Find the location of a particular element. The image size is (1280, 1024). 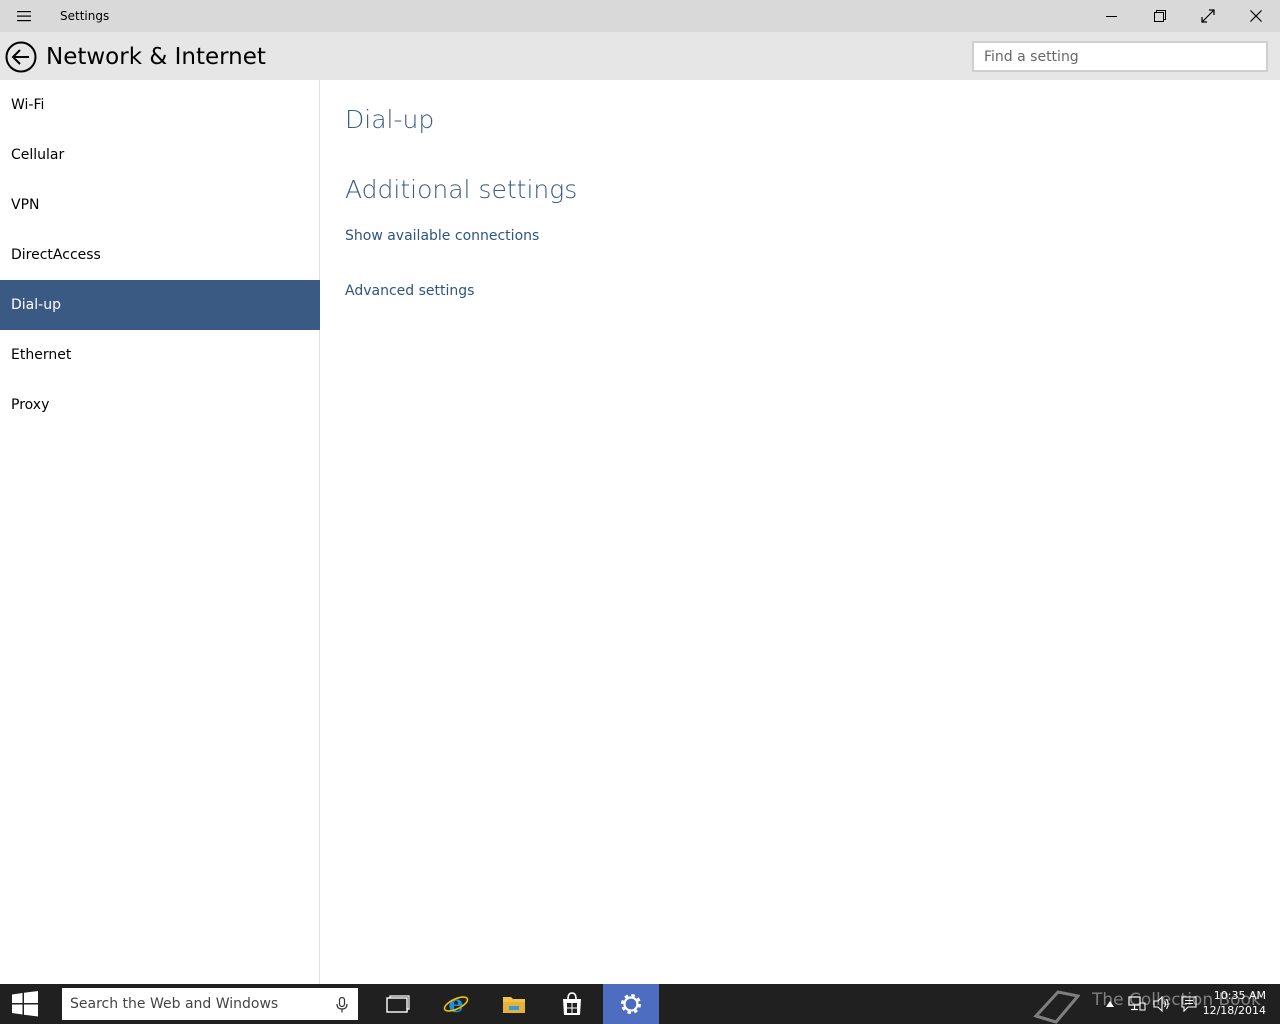

book-icon is located at coordinates (1056, 1007).